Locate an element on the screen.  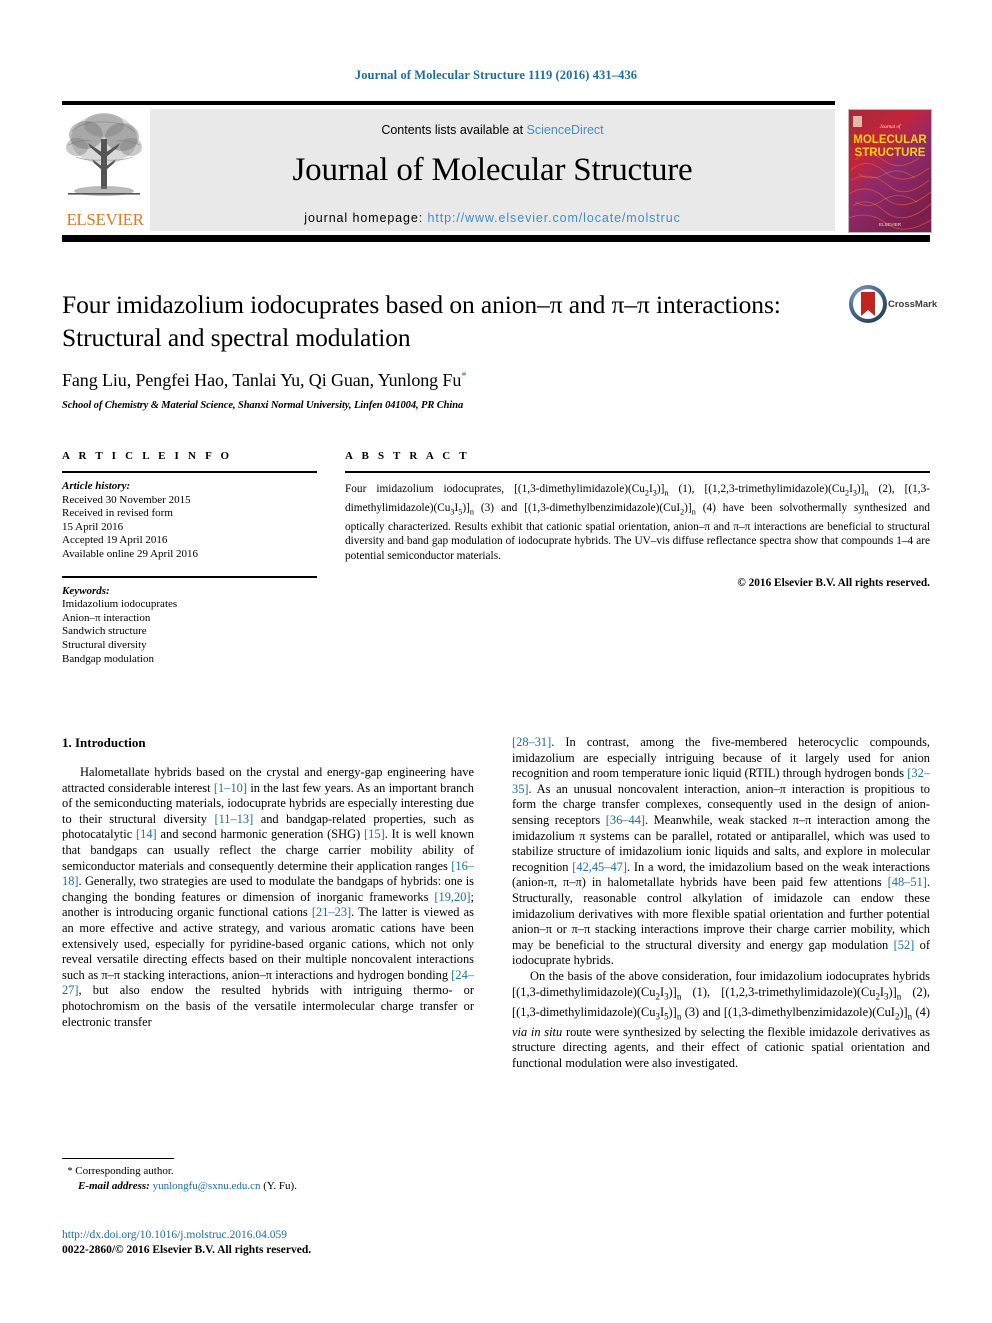
keyword-item: Anion–π interaction is located at coordinates (106, 617).